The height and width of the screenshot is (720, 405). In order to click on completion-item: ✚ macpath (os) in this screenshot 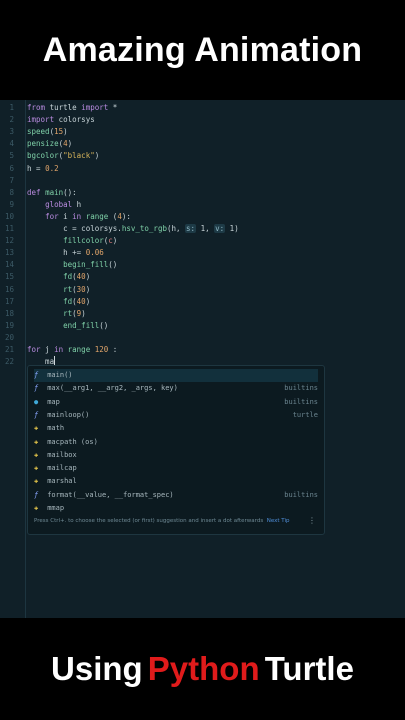, I will do `click(176, 442)`.